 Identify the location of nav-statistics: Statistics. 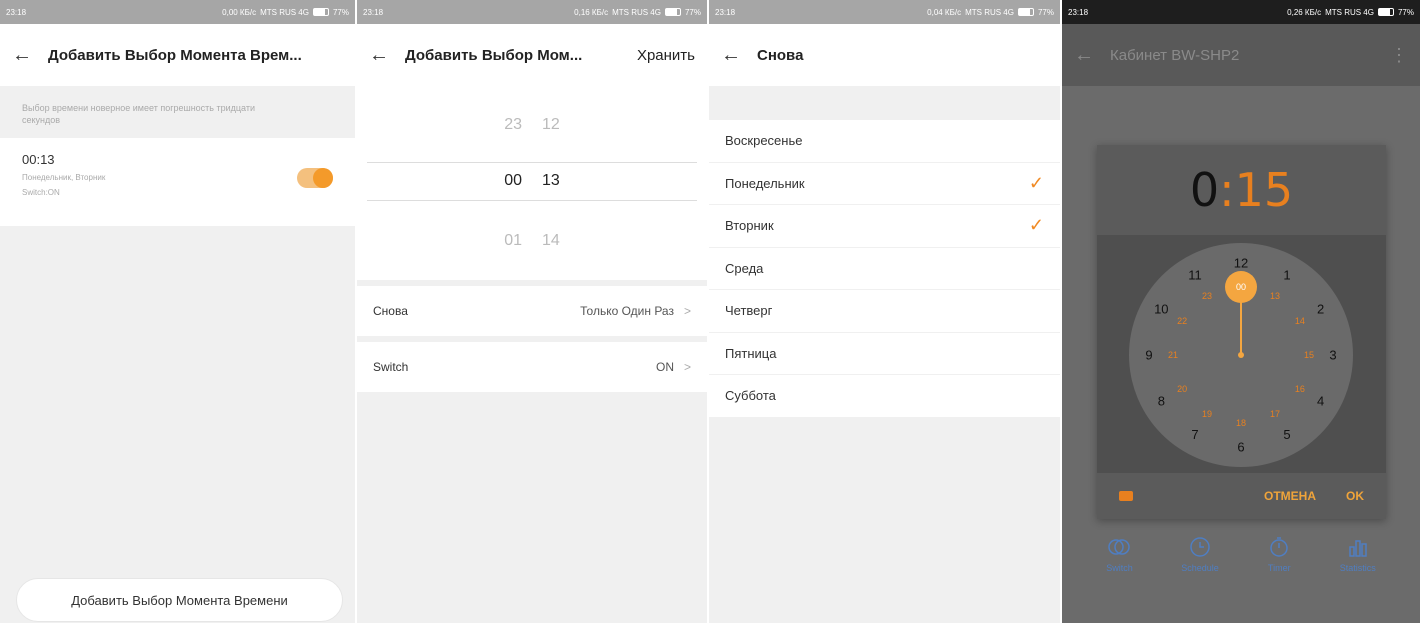
(1358, 554).